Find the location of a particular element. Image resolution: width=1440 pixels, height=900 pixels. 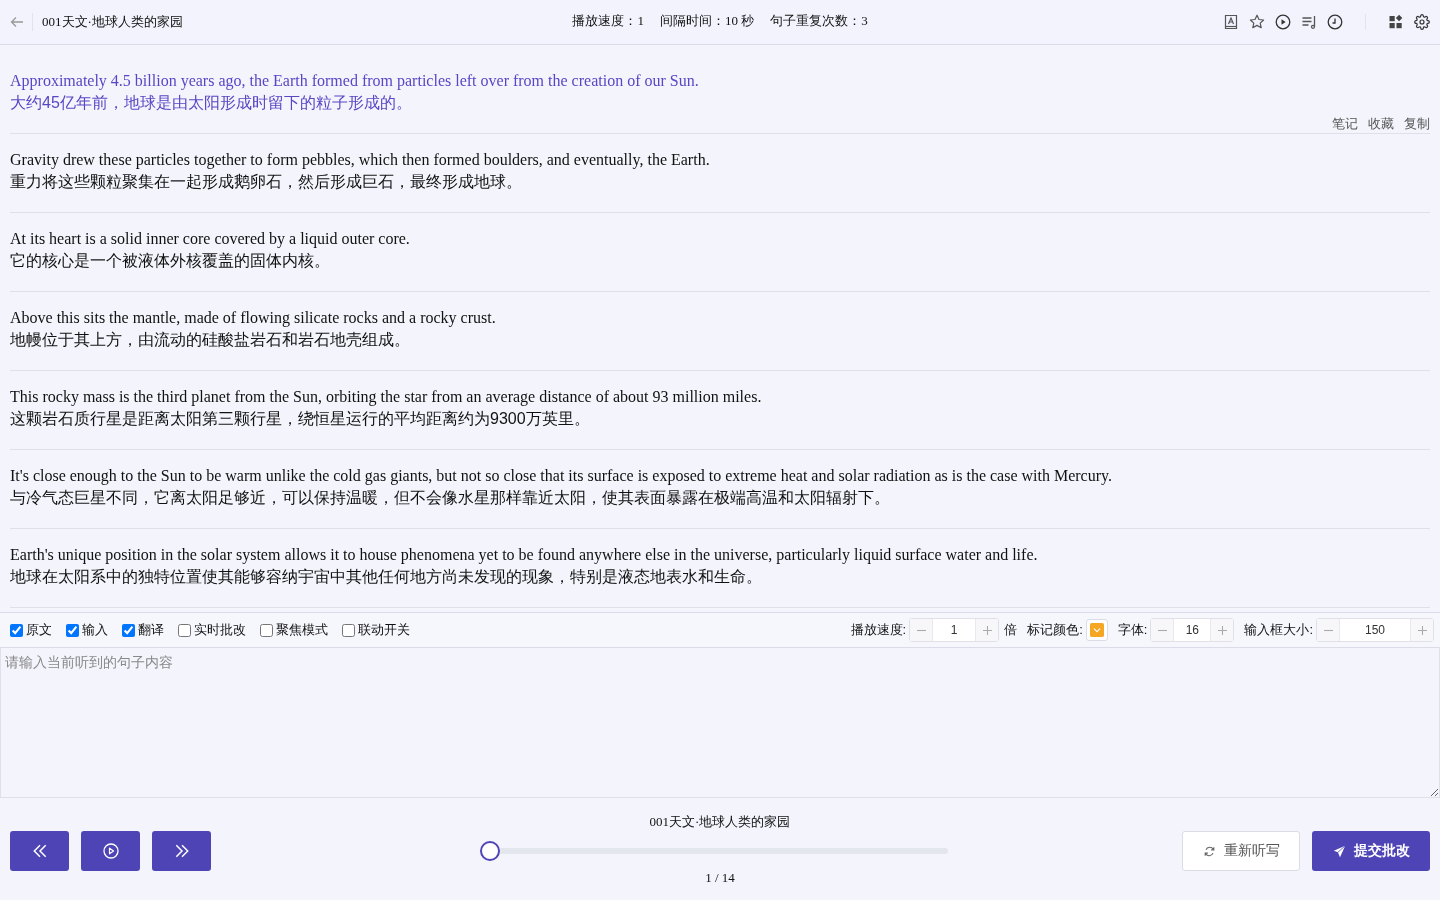

chinese-translation: 大约45亿年前，地球是由太阳形成时留下的粒子形成的。 is located at coordinates (211, 103).